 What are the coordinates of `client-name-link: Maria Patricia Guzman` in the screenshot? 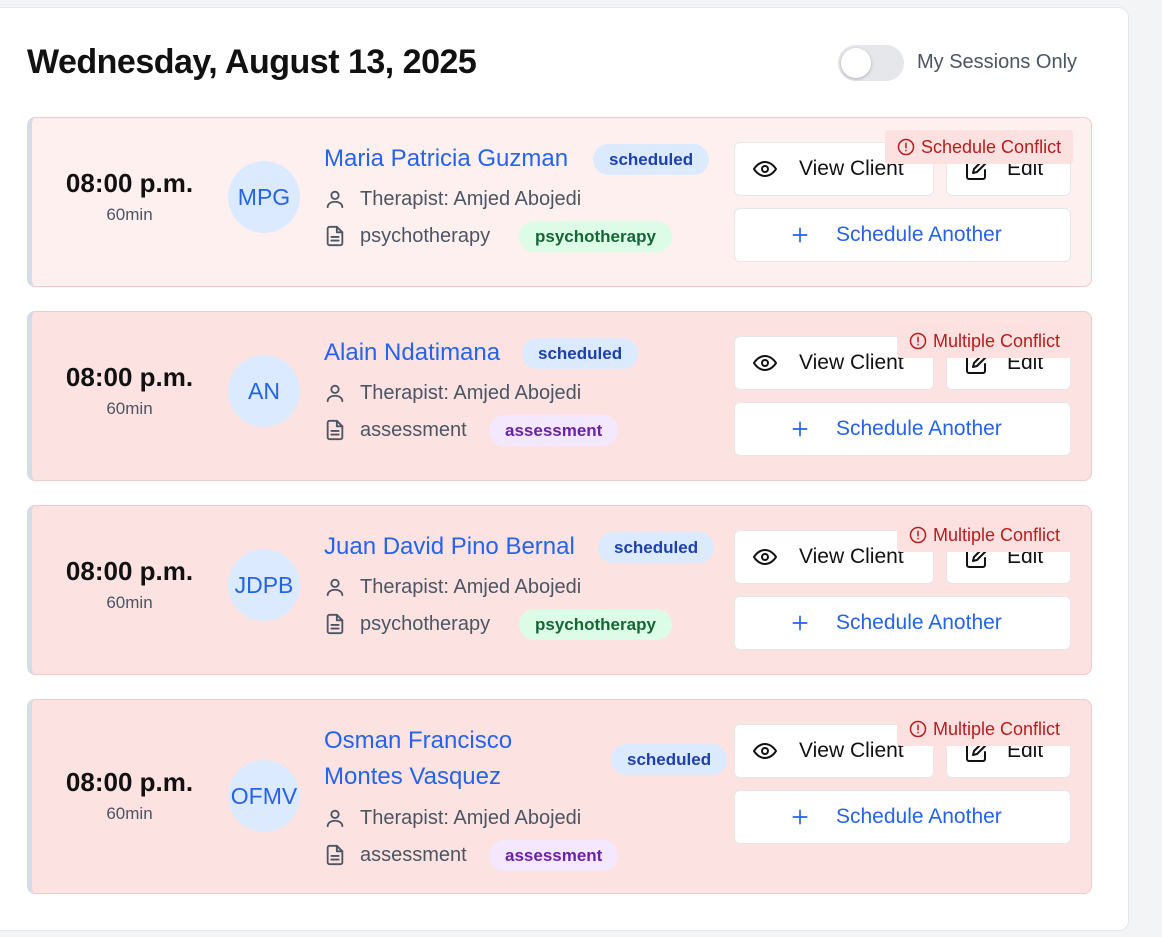 It's located at (446, 159).